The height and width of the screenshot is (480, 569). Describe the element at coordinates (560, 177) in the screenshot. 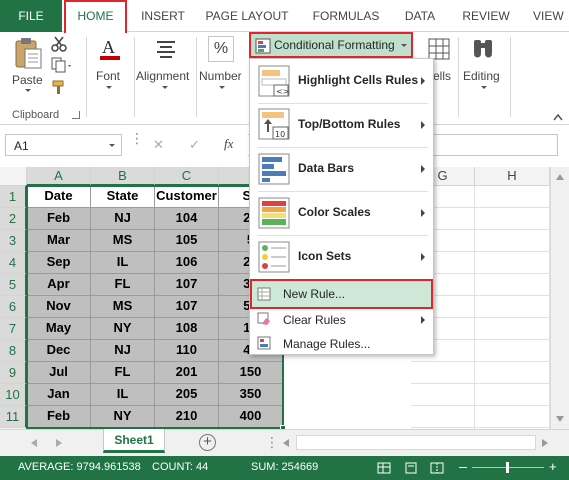

I see `scroll-up-icon` at that location.